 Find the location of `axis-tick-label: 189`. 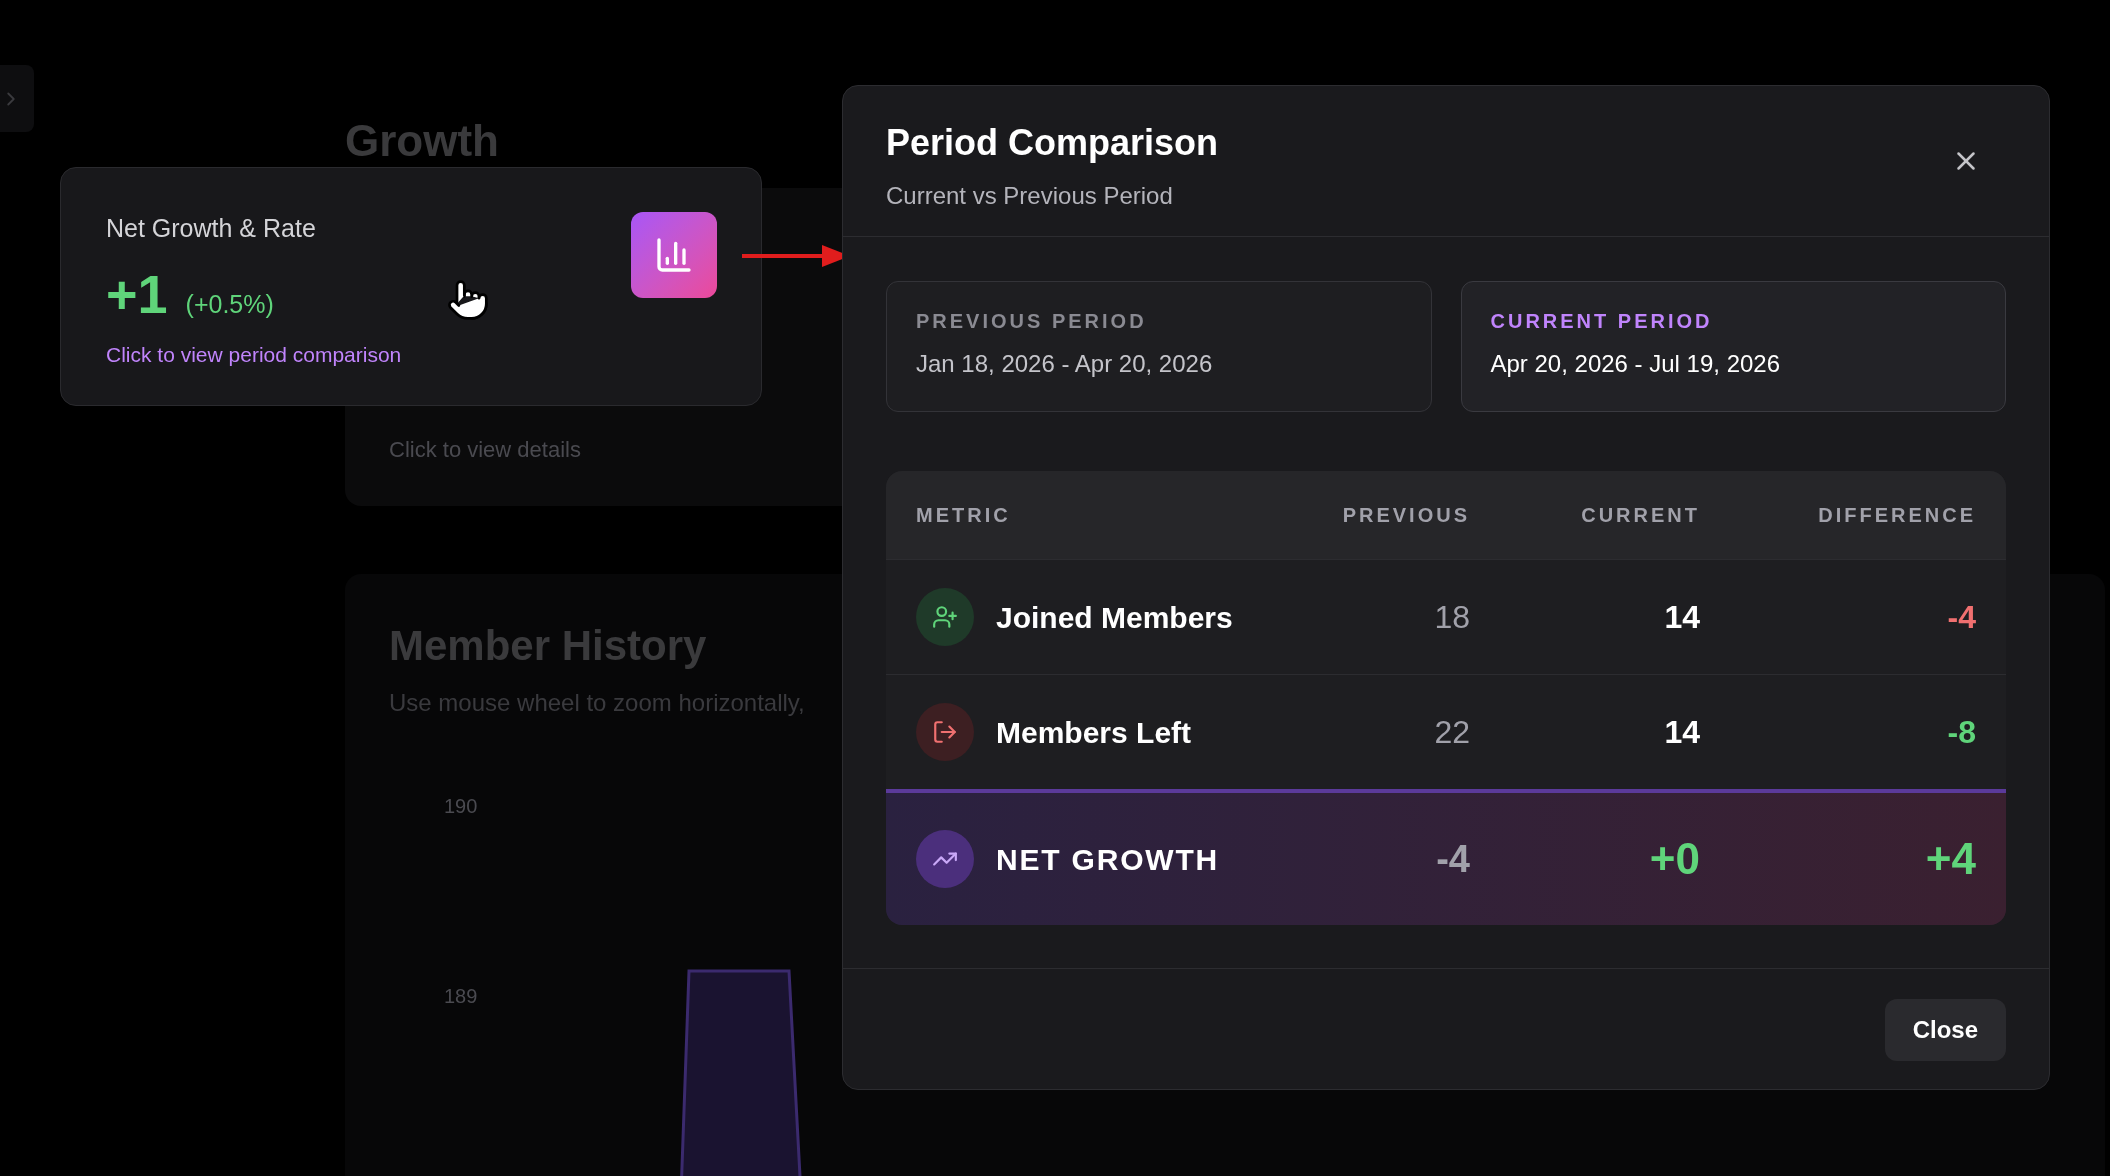

axis-tick-label: 189 is located at coordinates (461, 996).